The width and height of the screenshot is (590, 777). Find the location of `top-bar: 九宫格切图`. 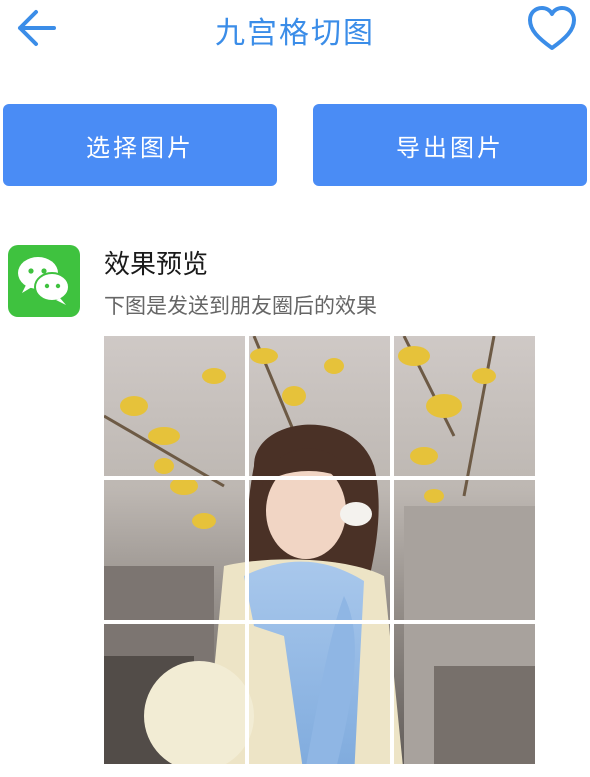

top-bar: 九宫格切图 is located at coordinates (295, 28).